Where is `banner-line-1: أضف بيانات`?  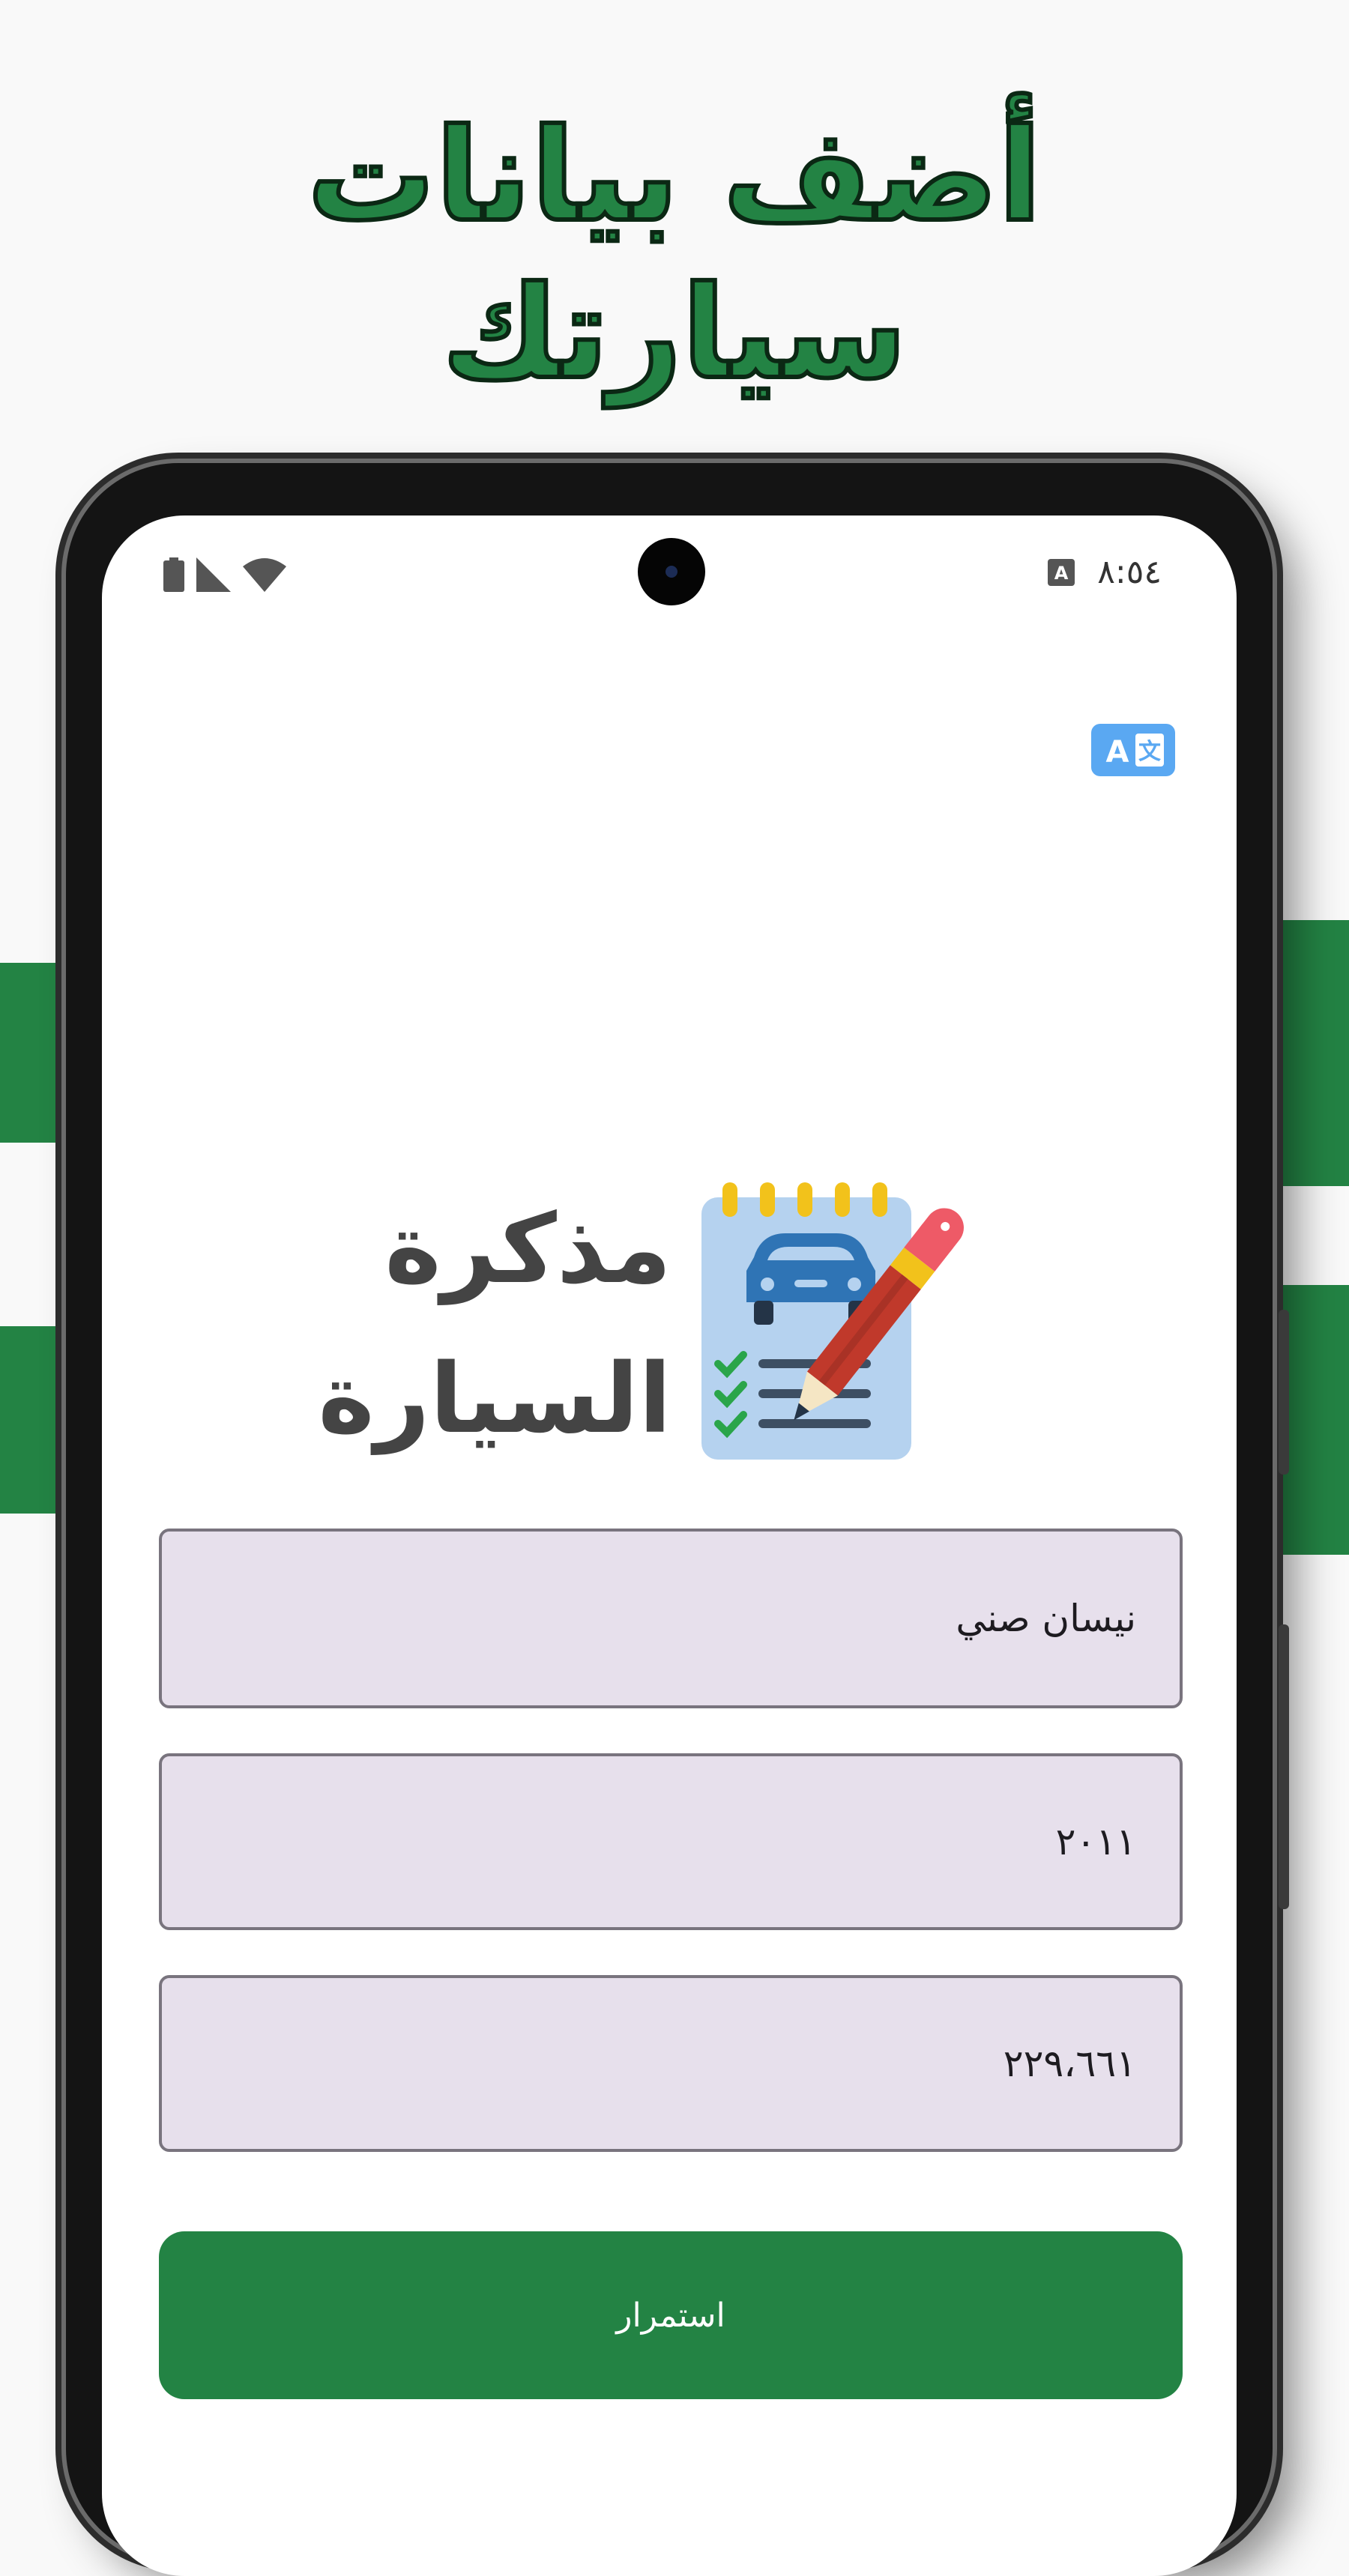
banner-line-1: أضف بيانات is located at coordinates (674, 176).